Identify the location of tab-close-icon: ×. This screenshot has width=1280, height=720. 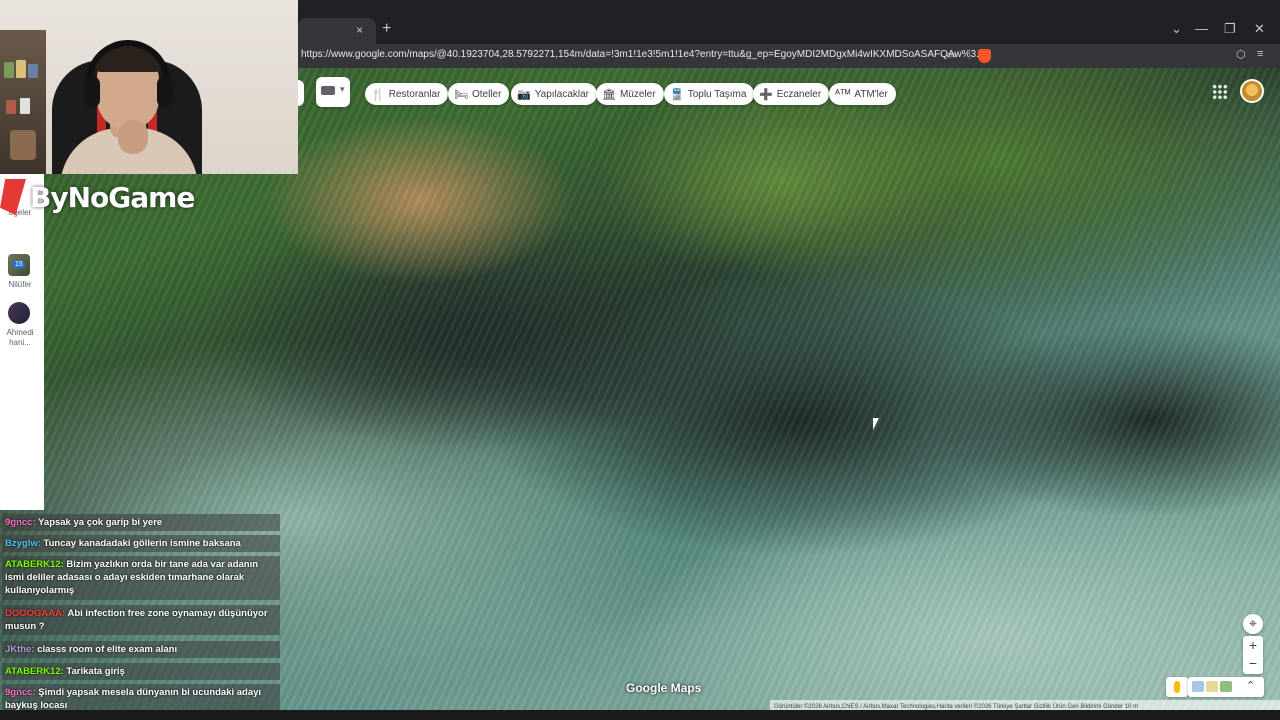
(359, 30).